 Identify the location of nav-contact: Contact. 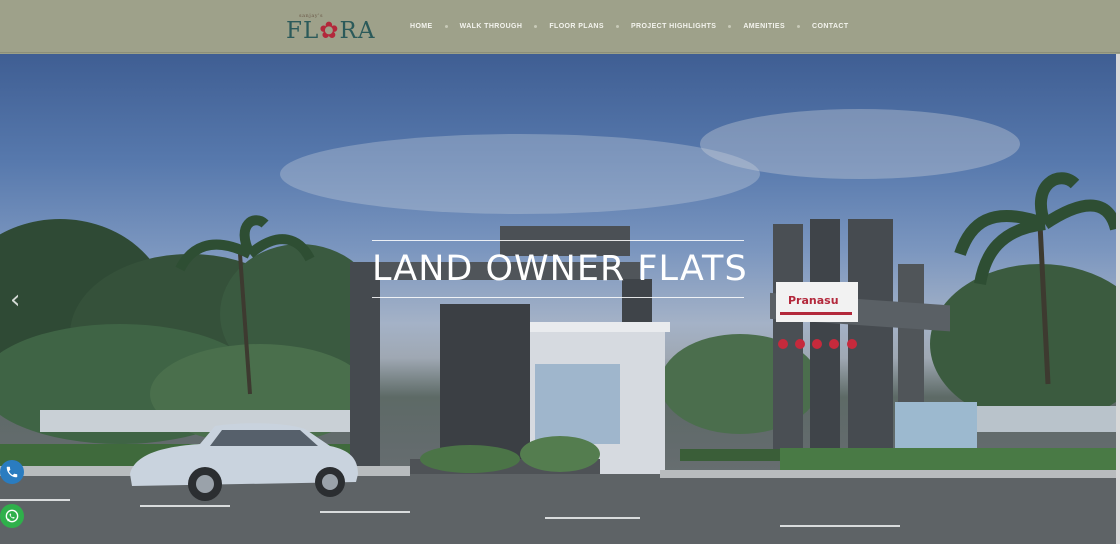
(830, 26).